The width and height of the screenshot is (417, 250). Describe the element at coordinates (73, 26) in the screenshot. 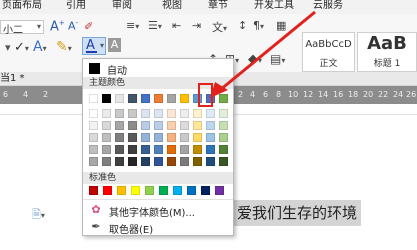

I see `shrink-font-button: A-` at that location.